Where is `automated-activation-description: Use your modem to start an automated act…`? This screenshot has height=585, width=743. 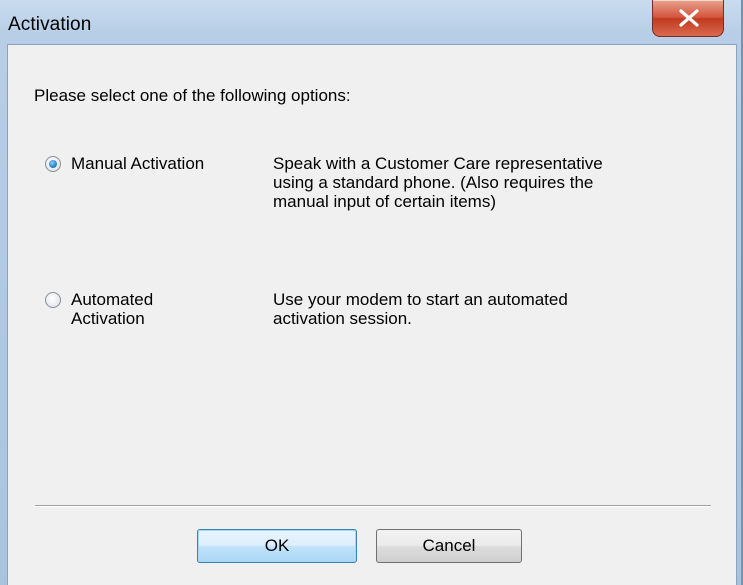
automated-activation-description: Use your modem to start an automated act… is located at coordinates (420, 309).